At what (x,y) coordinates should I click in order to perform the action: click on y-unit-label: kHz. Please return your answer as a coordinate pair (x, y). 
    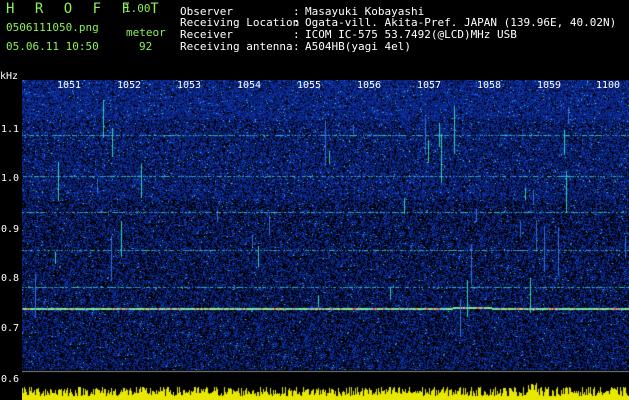
    Looking at the image, I should click on (9, 76).